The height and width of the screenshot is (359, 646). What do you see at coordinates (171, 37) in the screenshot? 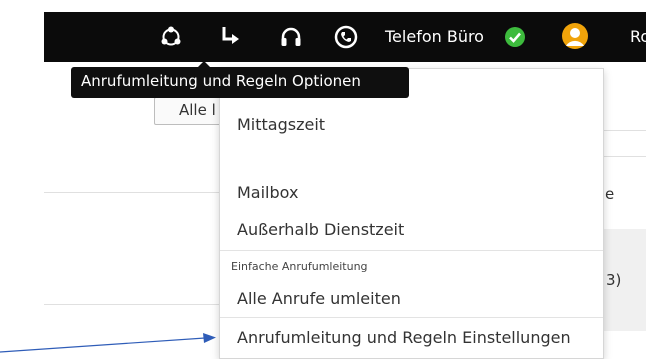
I see `network-icon` at bounding box center [171, 37].